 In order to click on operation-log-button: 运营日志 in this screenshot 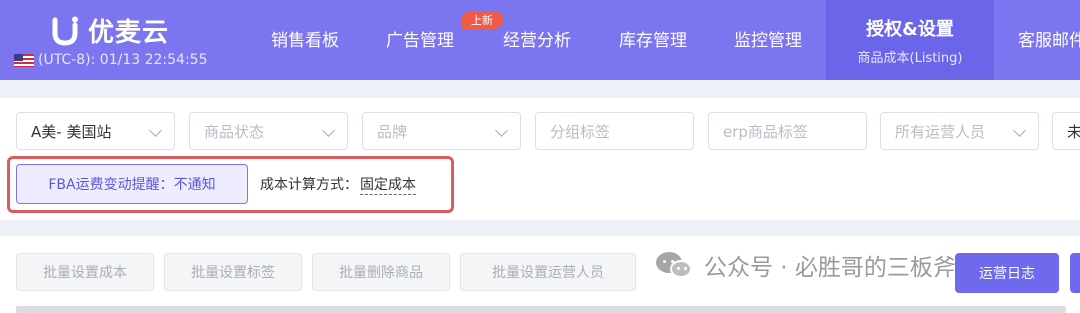, I will do `click(1007, 273)`.